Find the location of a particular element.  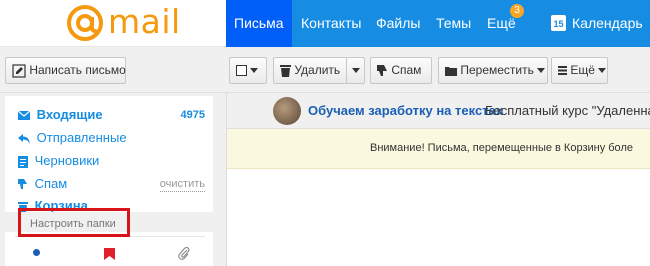

spam-label: Спам is located at coordinates (406, 70).